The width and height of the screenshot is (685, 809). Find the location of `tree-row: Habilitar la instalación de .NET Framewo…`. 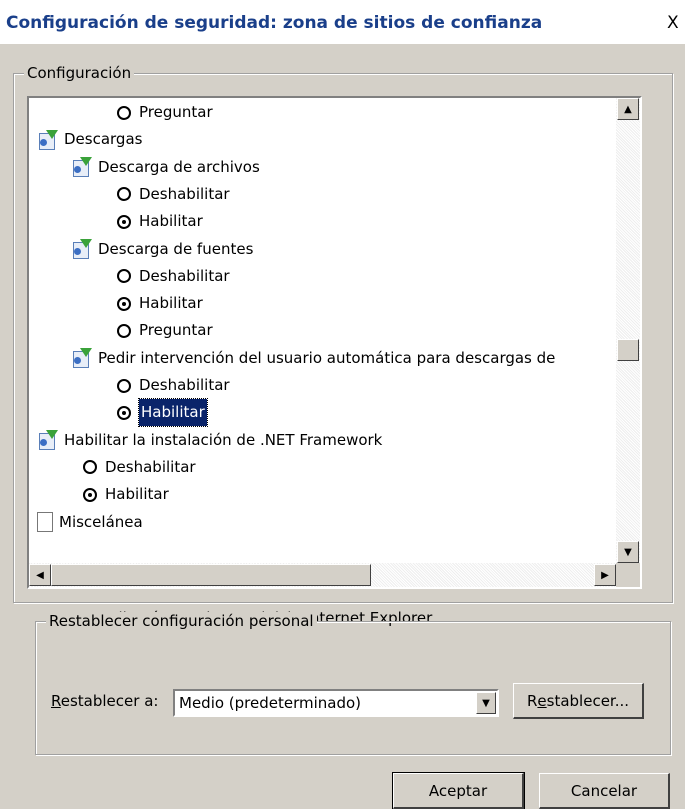

tree-row: Habilitar la instalación de .NET Framewo… is located at coordinates (209, 440).